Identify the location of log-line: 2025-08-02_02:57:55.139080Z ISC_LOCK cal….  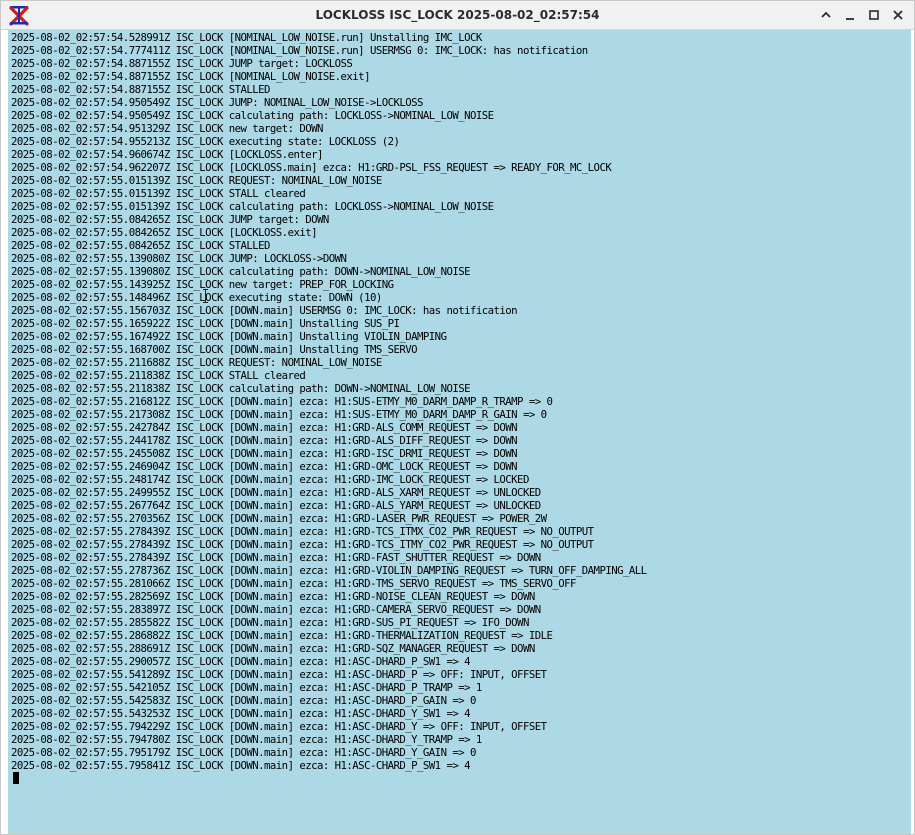
(241, 271).